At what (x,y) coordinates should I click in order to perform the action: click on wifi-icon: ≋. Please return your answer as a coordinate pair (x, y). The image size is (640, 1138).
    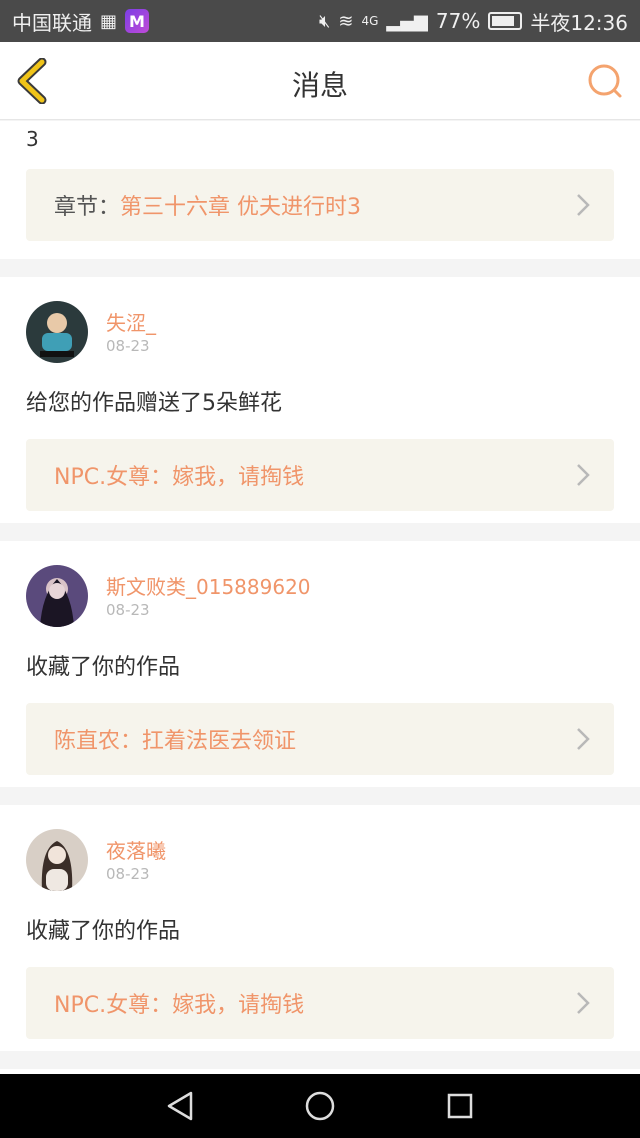
    Looking at the image, I should click on (346, 21).